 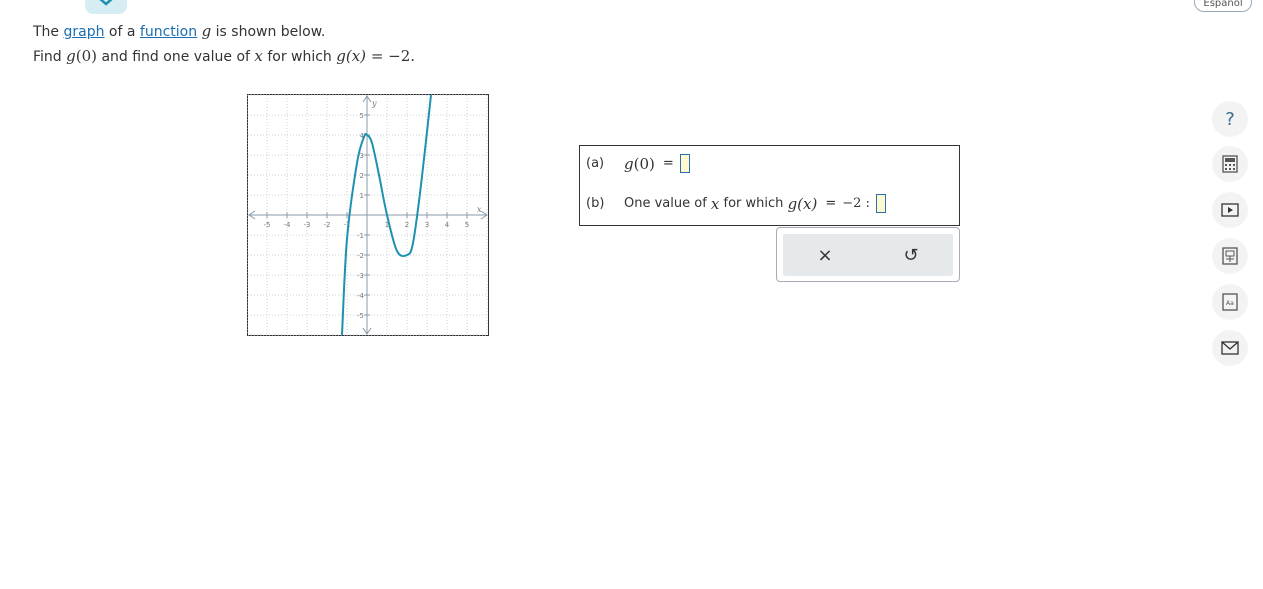 What do you see at coordinates (467, 225) in the screenshot?
I see `x-tick-label: 5` at bounding box center [467, 225].